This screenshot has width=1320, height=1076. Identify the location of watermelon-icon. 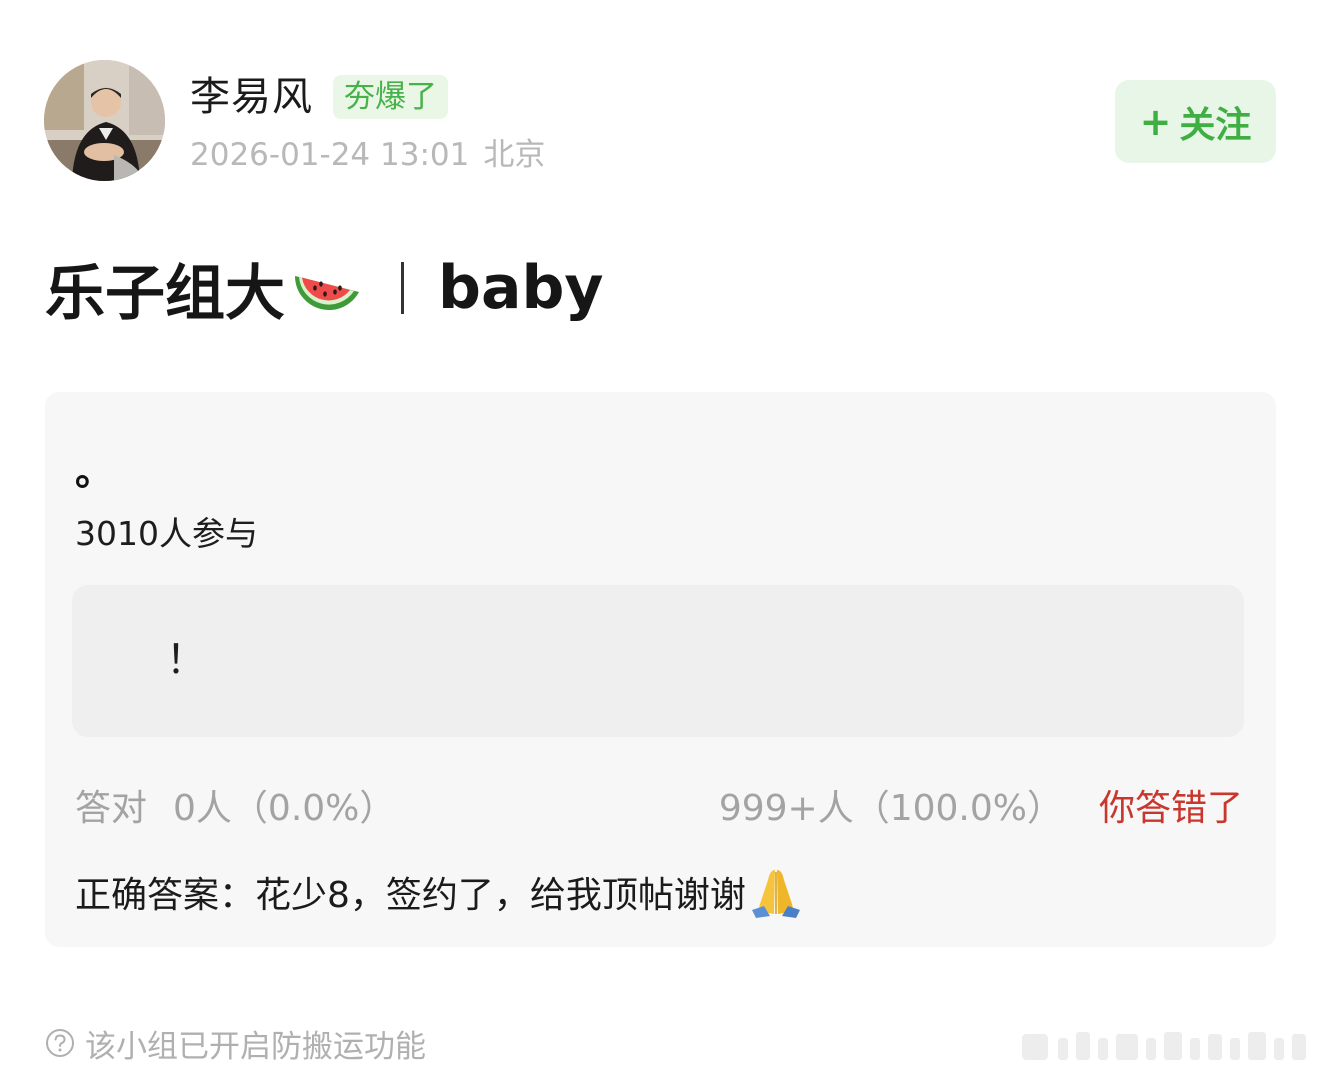
(327, 288).